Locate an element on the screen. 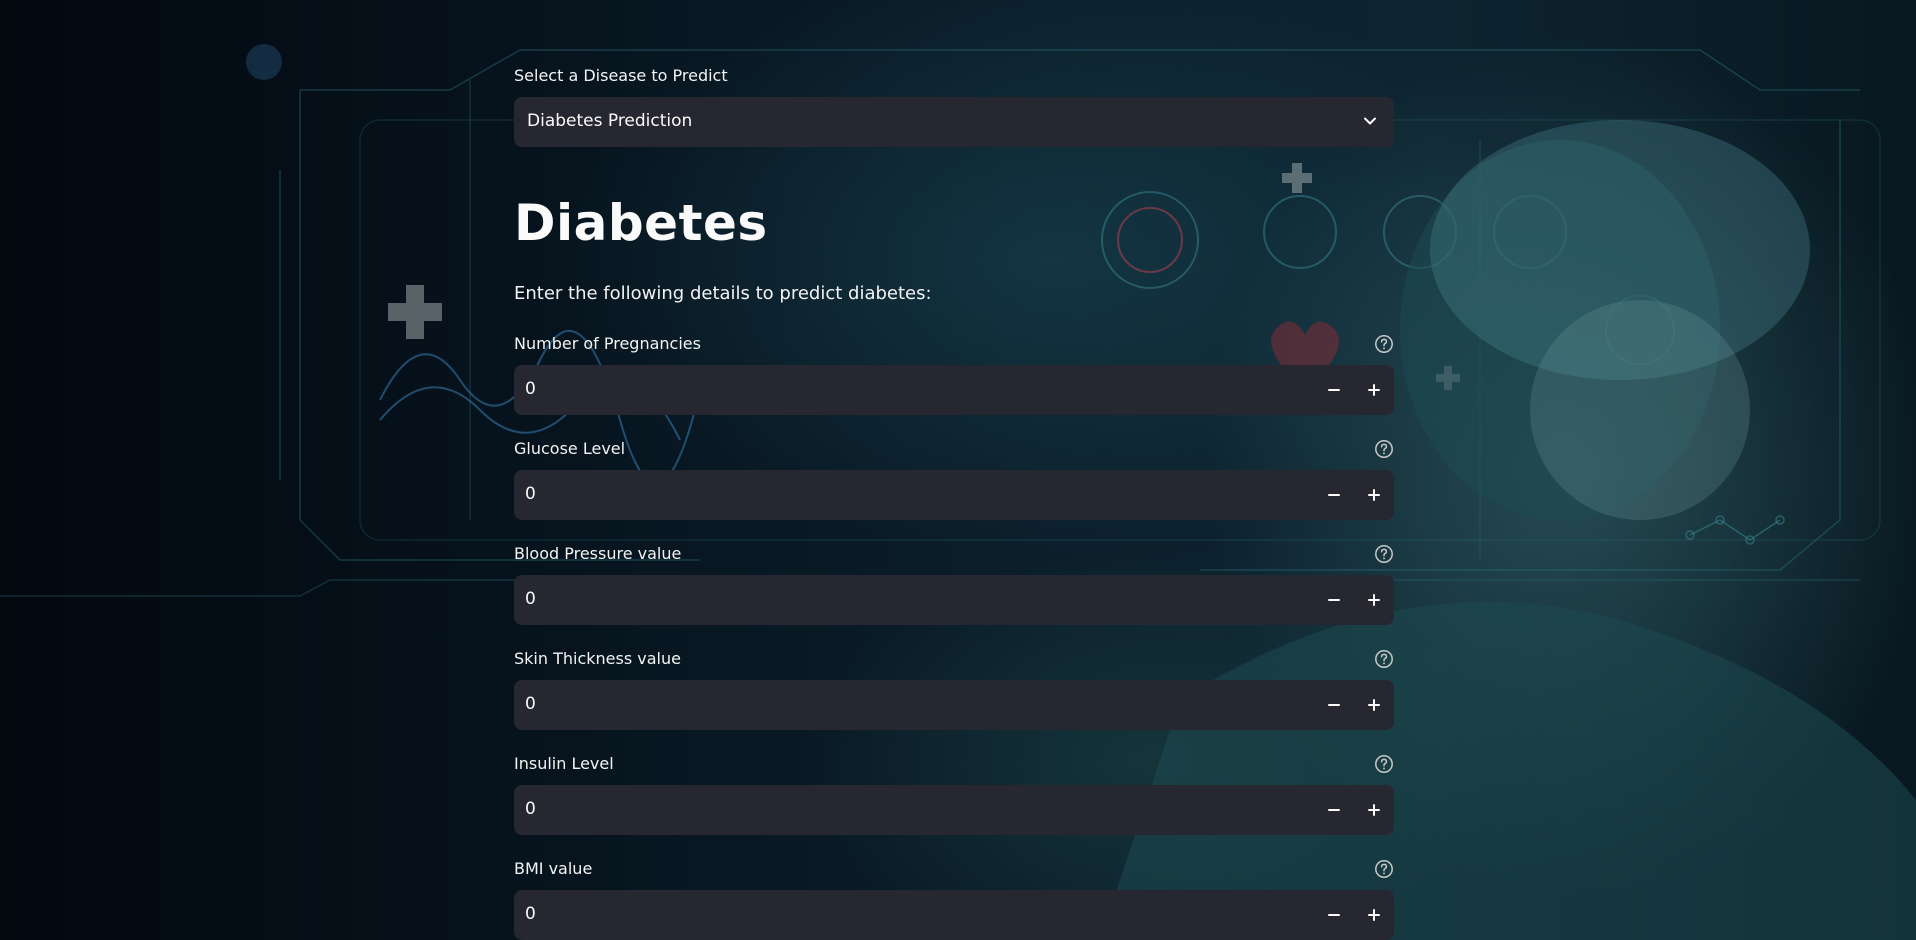  skin-thickness-decrement-button is located at coordinates (1334, 705).